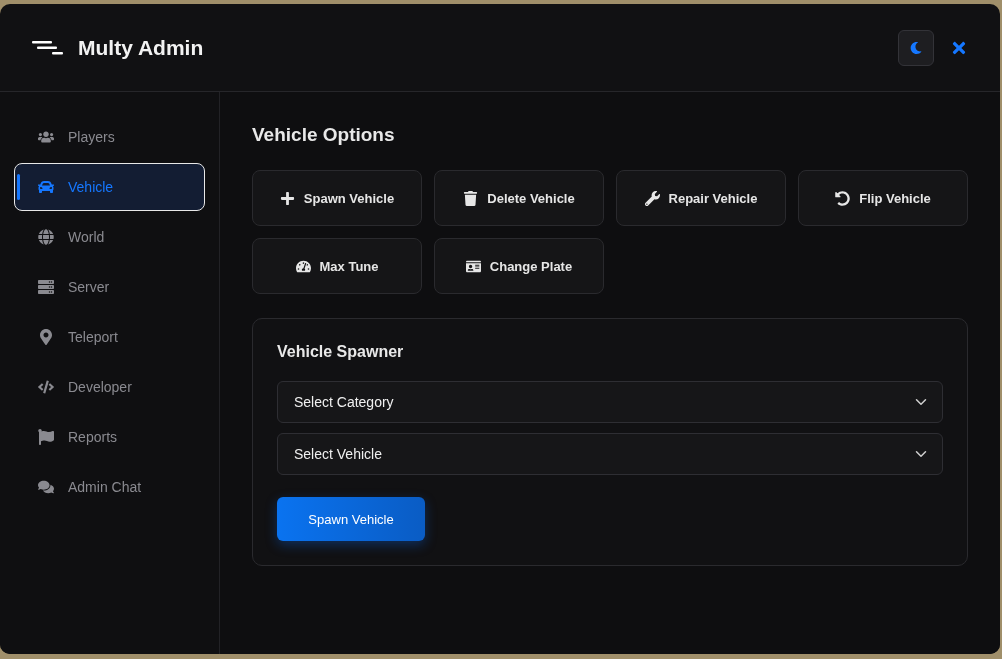  I want to click on flag-icon, so click(46, 437).